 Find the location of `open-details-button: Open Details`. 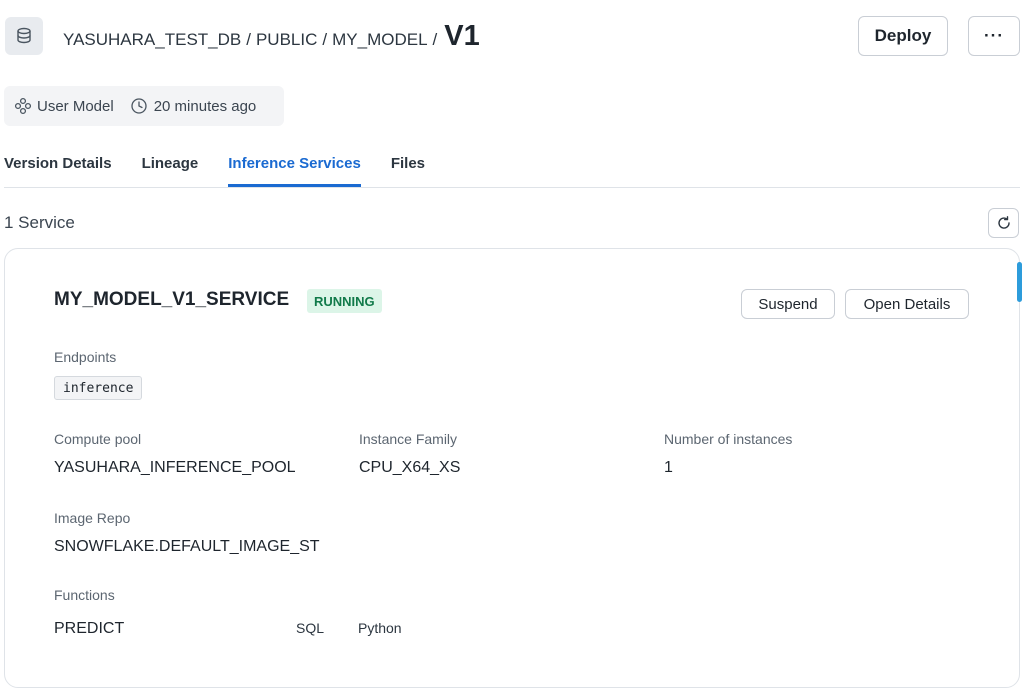

open-details-button: Open Details is located at coordinates (907, 304).